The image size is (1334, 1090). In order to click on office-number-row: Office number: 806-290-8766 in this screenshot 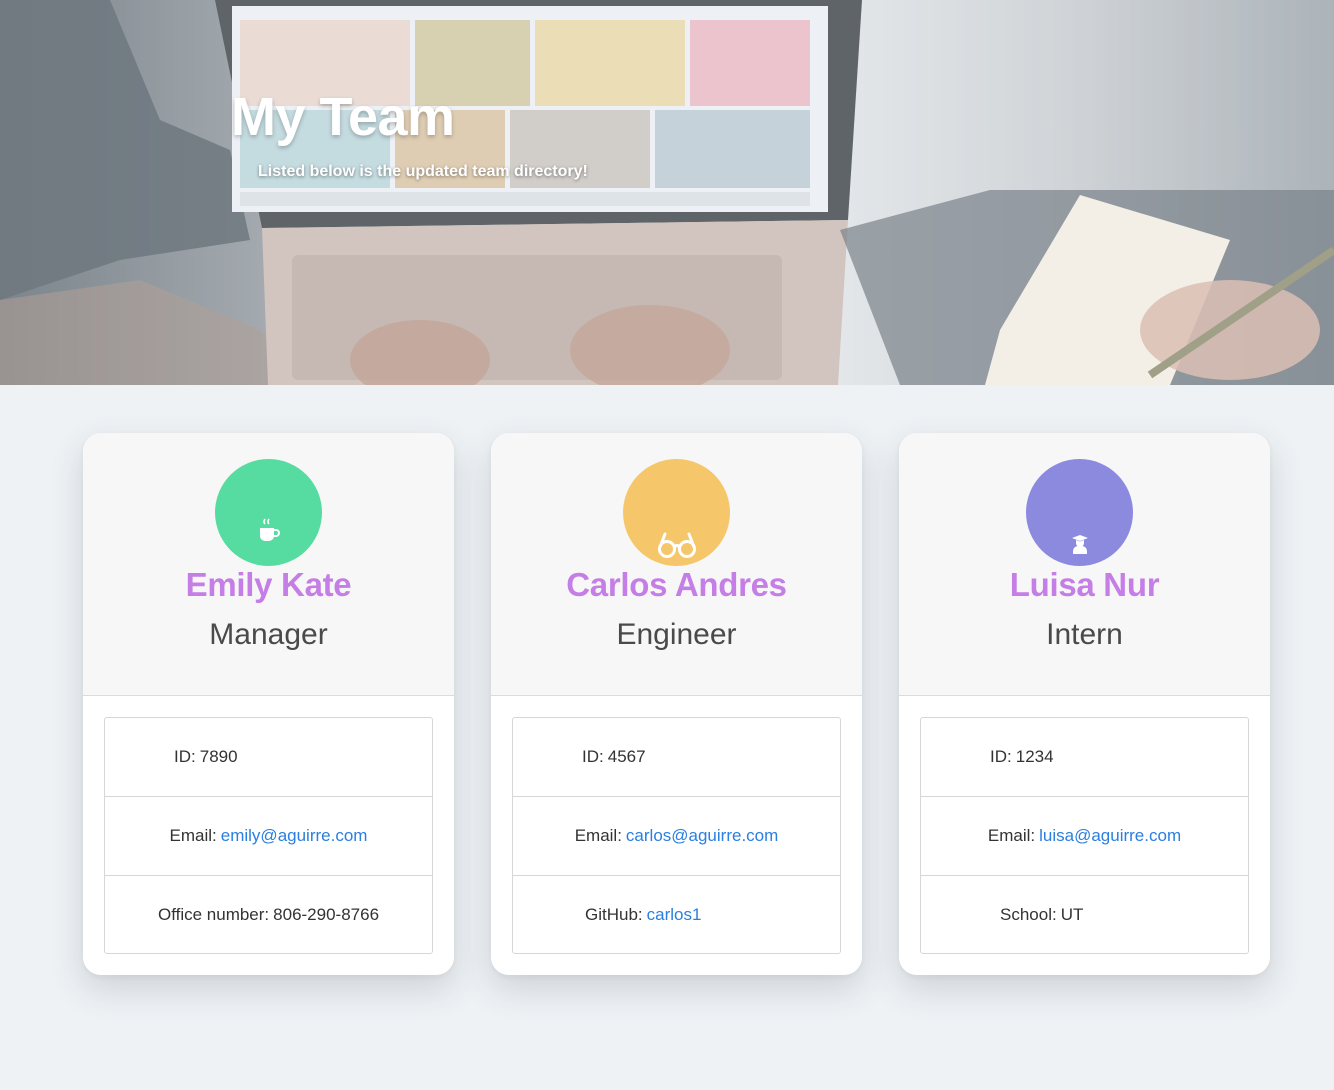, I will do `click(268, 915)`.